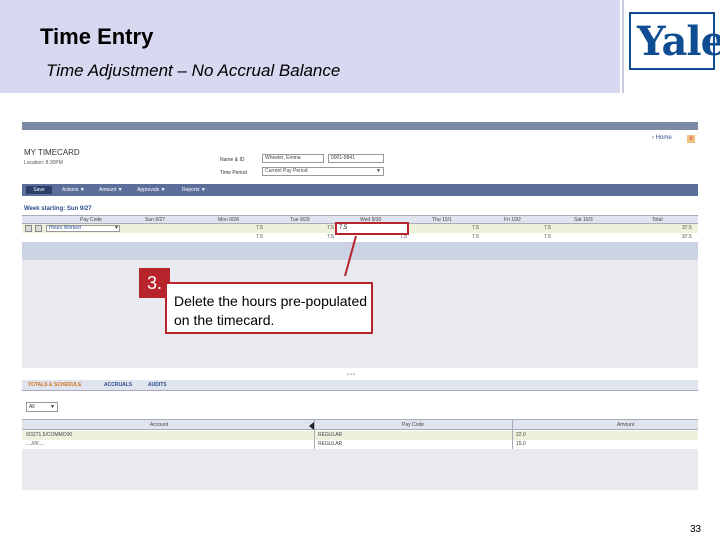 This screenshot has width=720, height=540. Describe the element at coordinates (696, 529) in the screenshot. I see `page-number: 33` at that location.